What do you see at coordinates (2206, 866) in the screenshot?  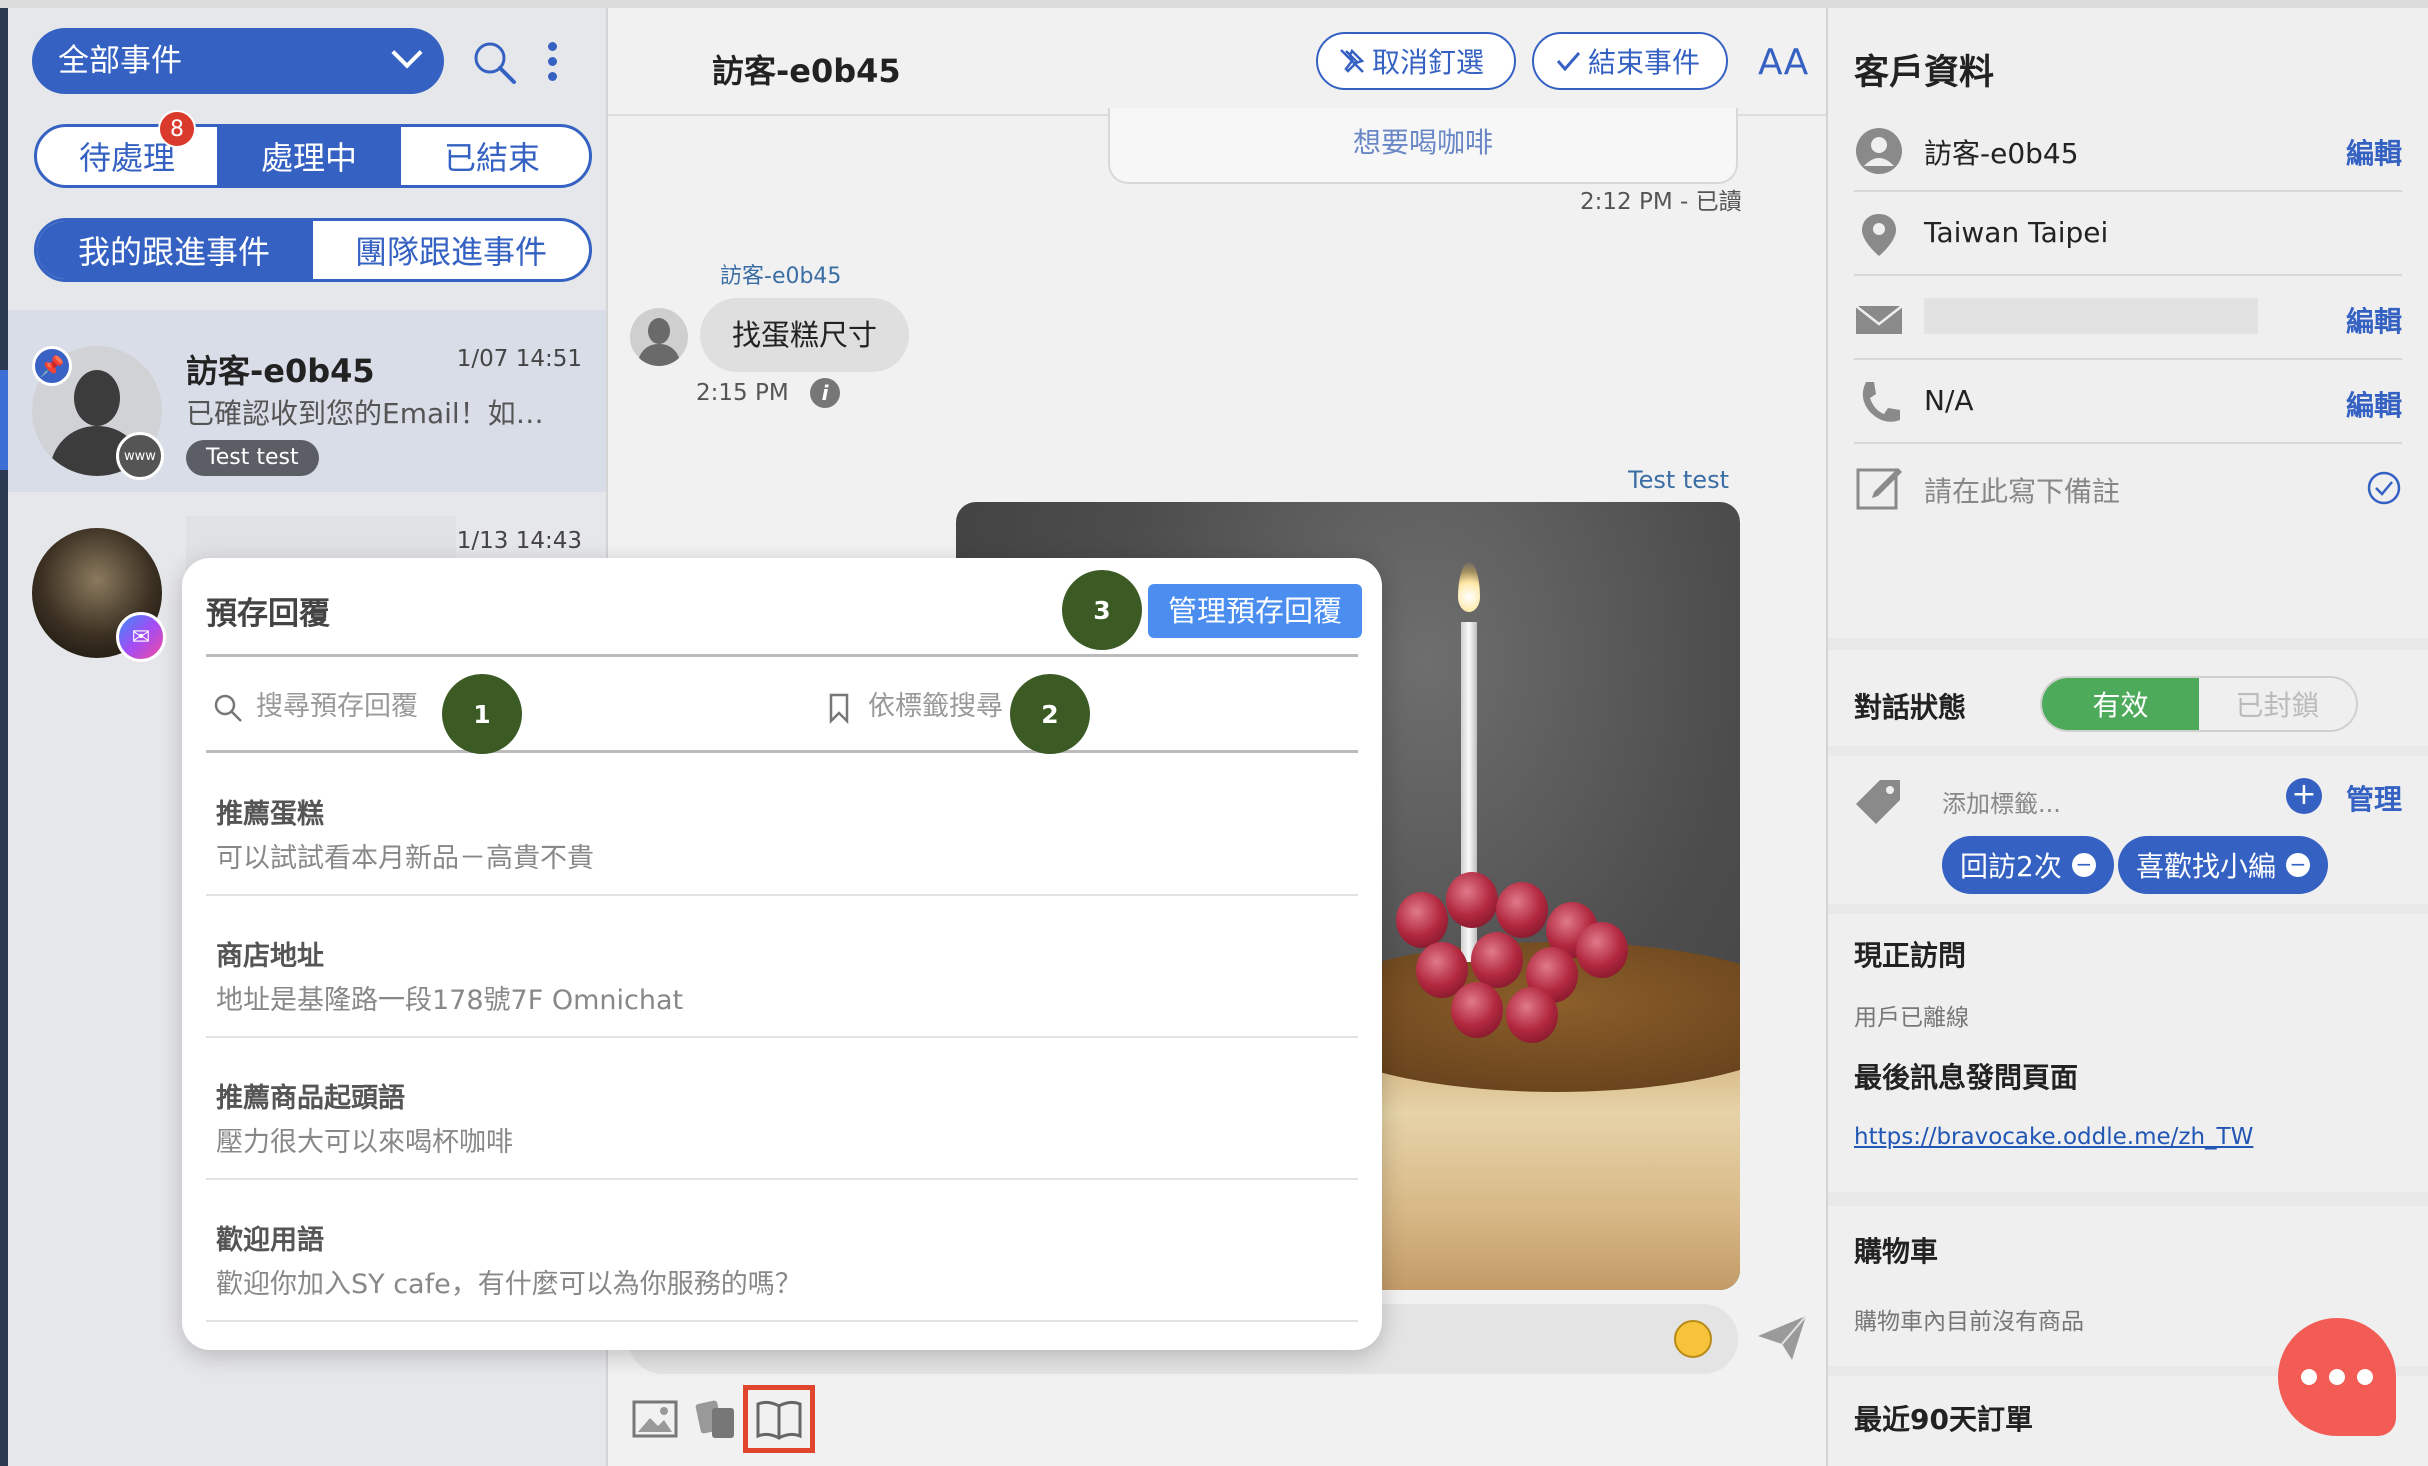 I see `tag-chip-label: 喜歡找小編` at bounding box center [2206, 866].